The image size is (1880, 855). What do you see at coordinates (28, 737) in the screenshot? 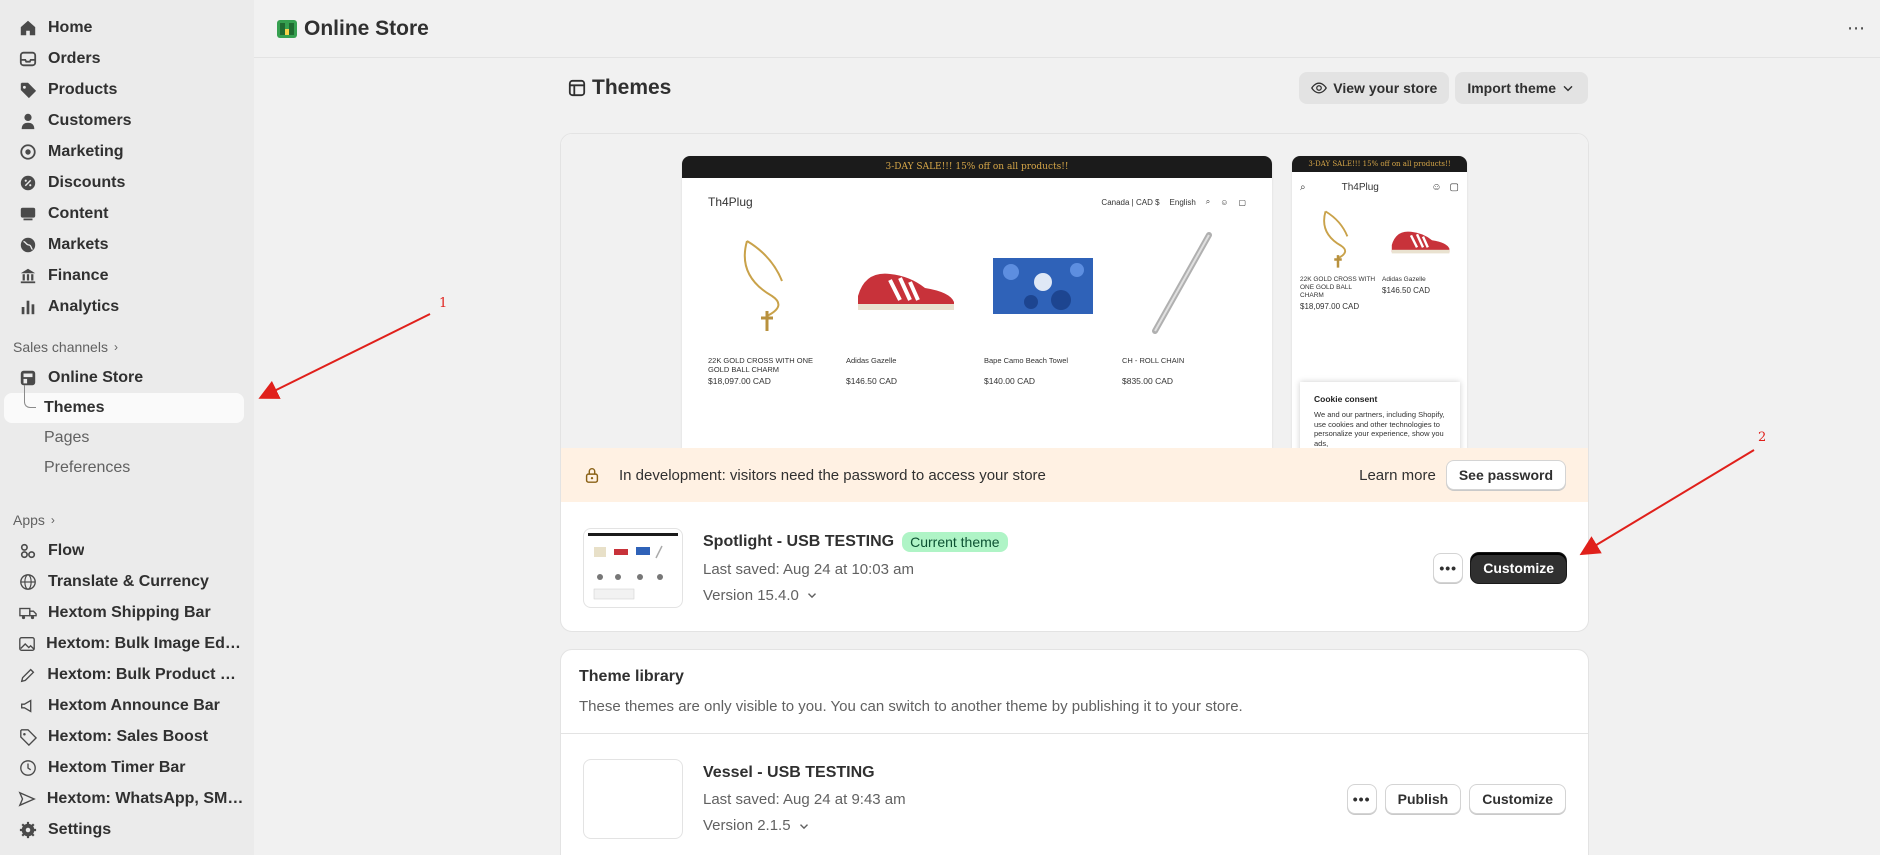
I see `tag-outline-icon` at bounding box center [28, 737].